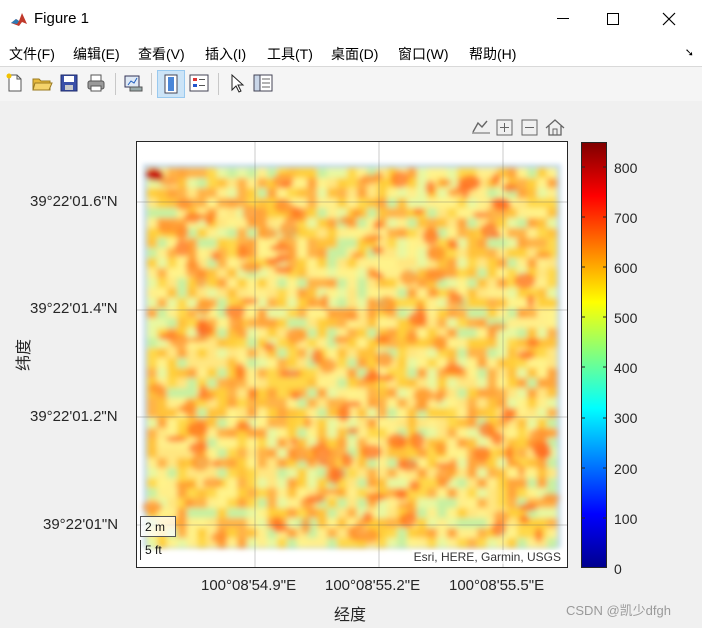  What do you see at coordinates (62, 18) in the screenshot?
I see `window-title: Figure 1` at bounding box center [62, 18].